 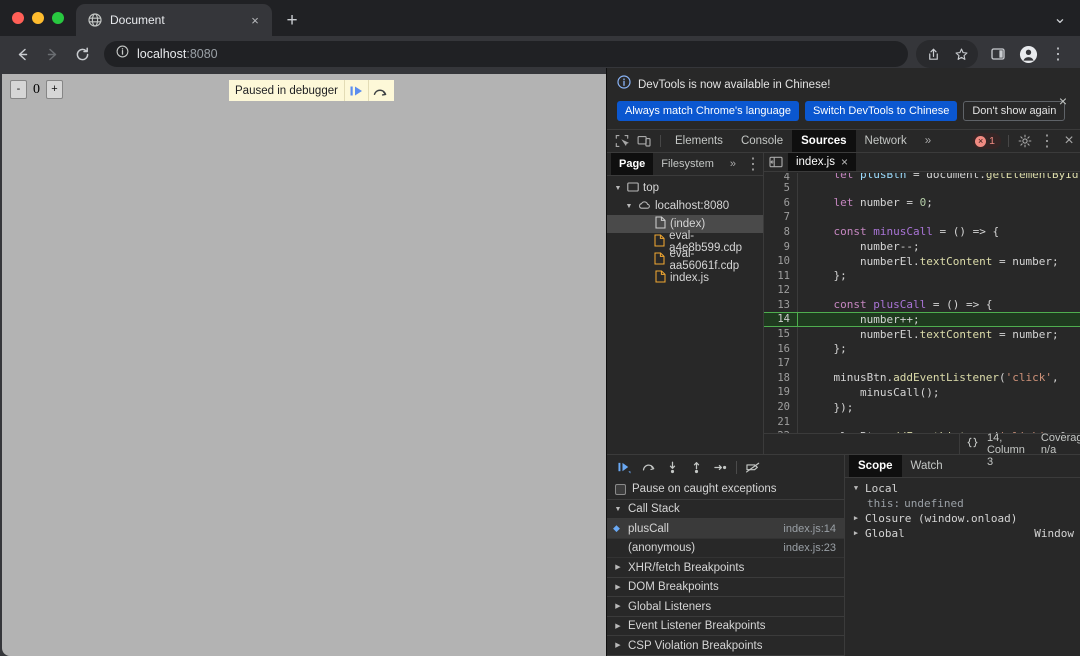 What do you see at coordinates (732, 164) in the screenshot?
I see `navigator-more-tabs-button: »` at bounding box center [732, 164].